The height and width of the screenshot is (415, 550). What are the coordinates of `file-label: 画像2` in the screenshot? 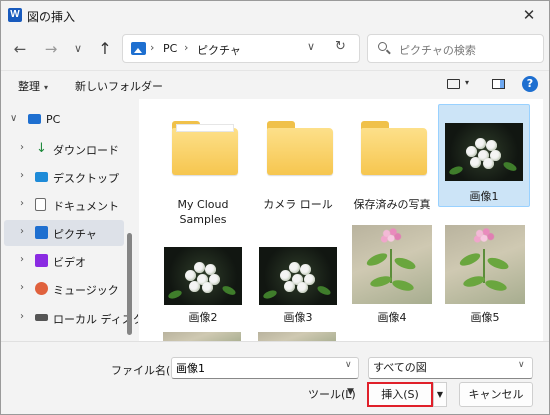 It's located at (203, 317).